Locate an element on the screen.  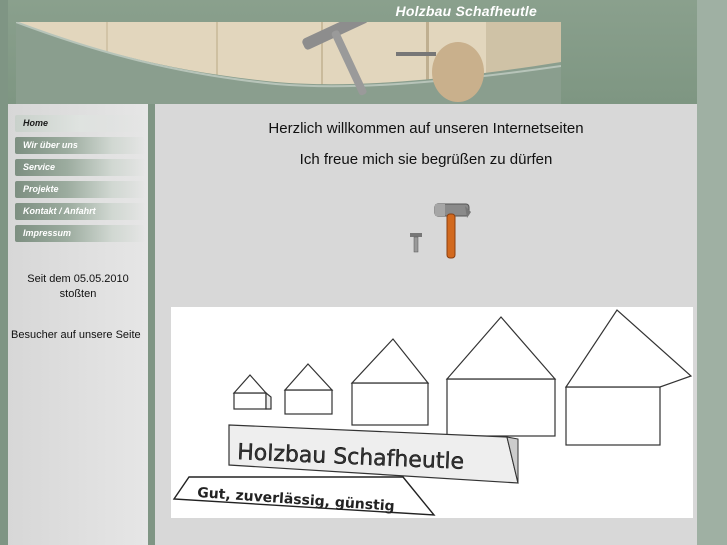
nav-item-home: Home is located at coordinates (80, 123).